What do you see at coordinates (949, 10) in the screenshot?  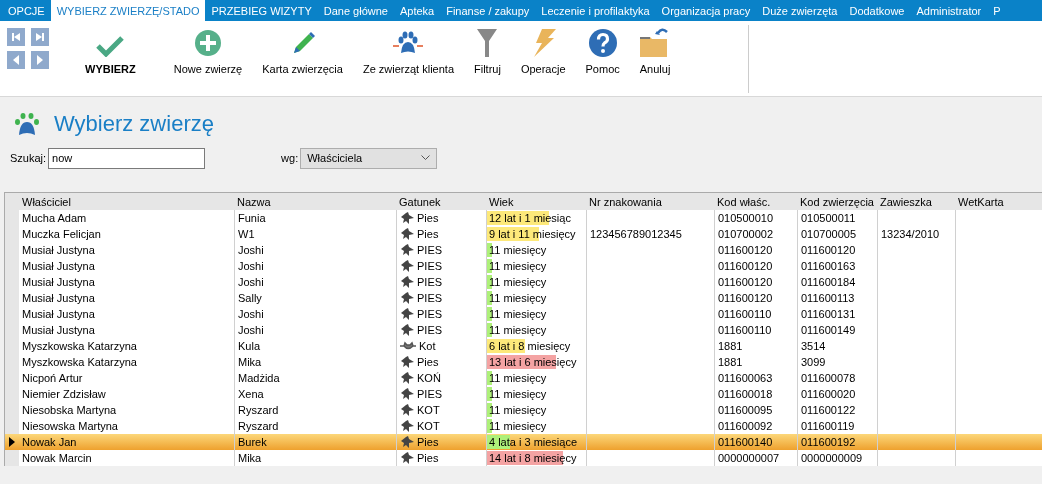 I see `menu-tab: Administrator` at bounding box center [949, 10].